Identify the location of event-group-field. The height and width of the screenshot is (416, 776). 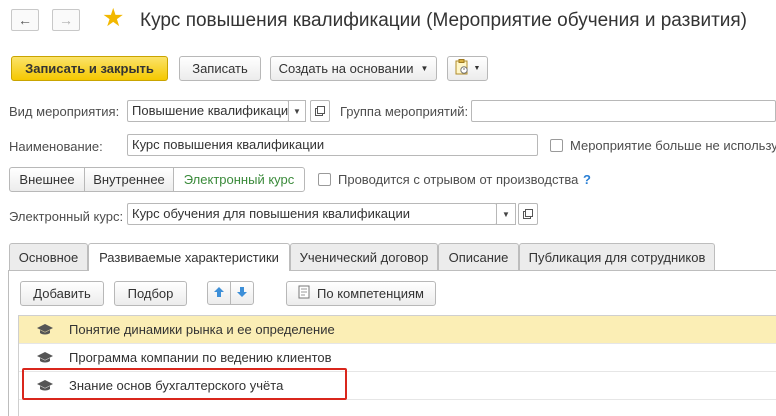
(623, 111).